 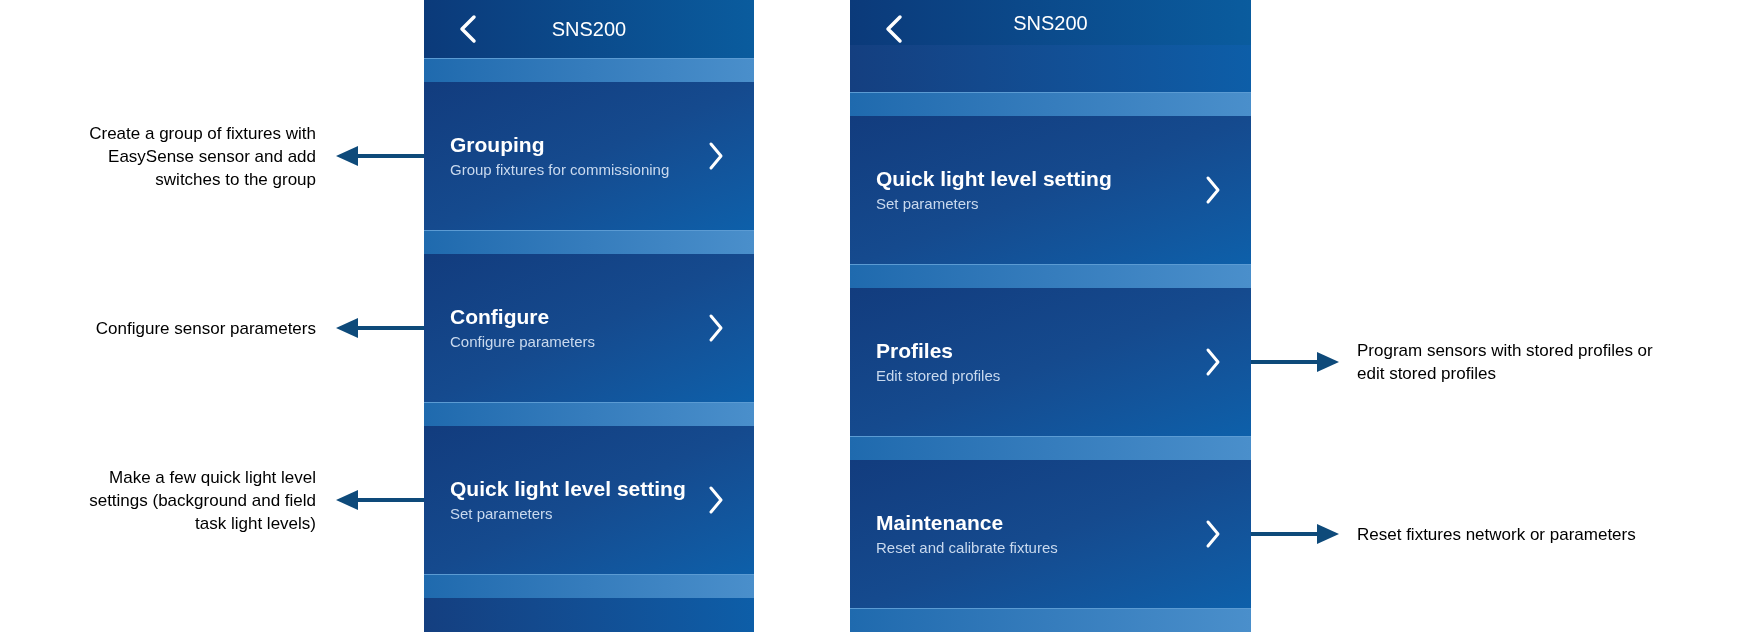 What do you see at coordinates (523, 342) in the screenshot?
I see `item-subtitle: Configure parameters` at bounding box center [523, 342].